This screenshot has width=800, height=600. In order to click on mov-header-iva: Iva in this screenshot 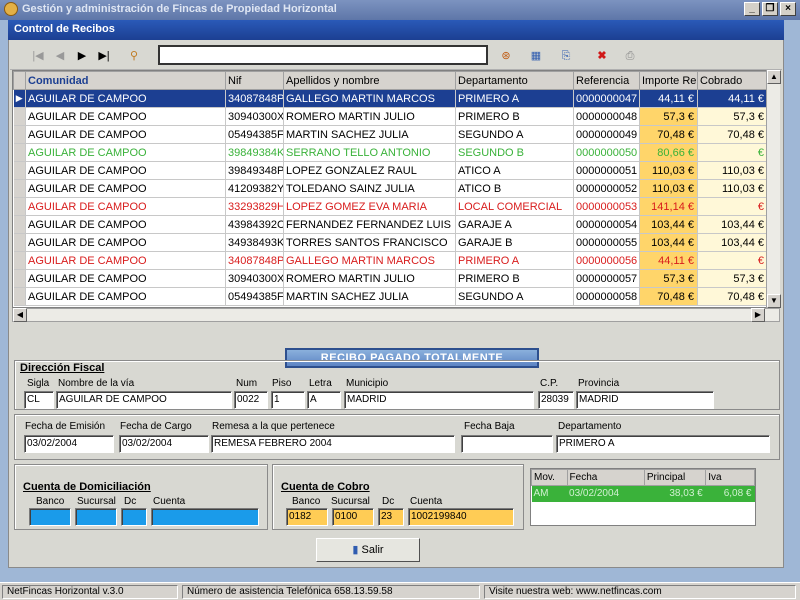, I will do `click(730, 477)`.